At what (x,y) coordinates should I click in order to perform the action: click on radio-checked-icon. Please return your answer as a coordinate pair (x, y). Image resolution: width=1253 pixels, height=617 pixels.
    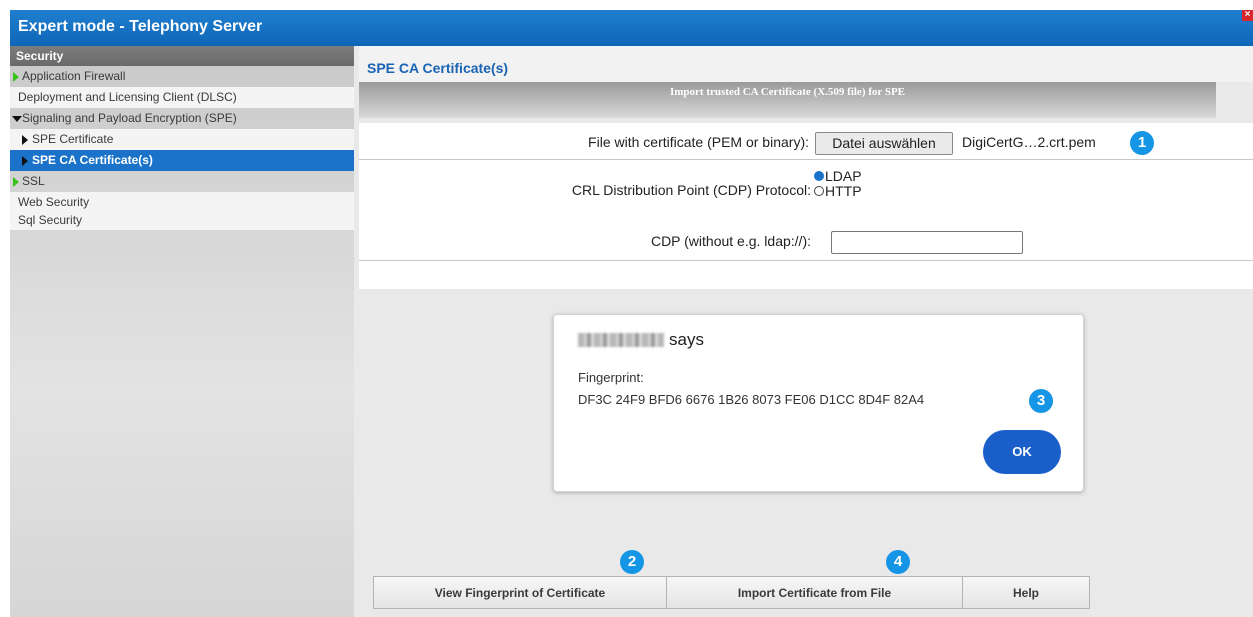
    Looking at the image, I should click on (819, 176).